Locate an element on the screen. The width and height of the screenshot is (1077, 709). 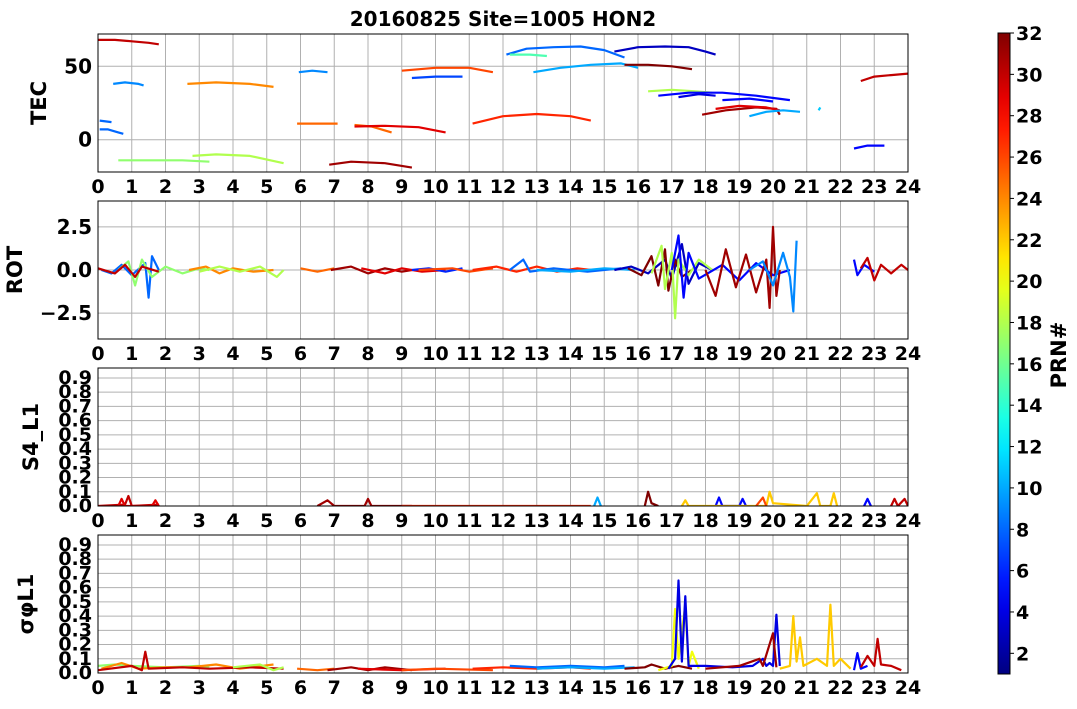
colorbar-tick-label: 24 is located at coordinates (1029, 199).